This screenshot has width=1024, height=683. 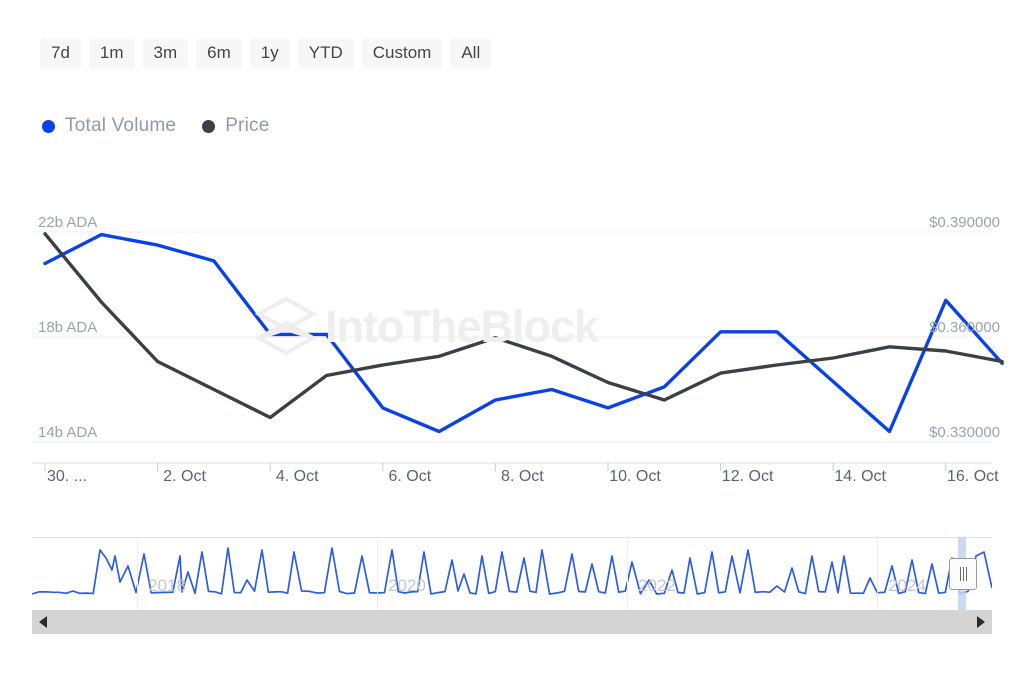 I want to click on chart-legend: Total Volume Price, so click(x=155, y=126).